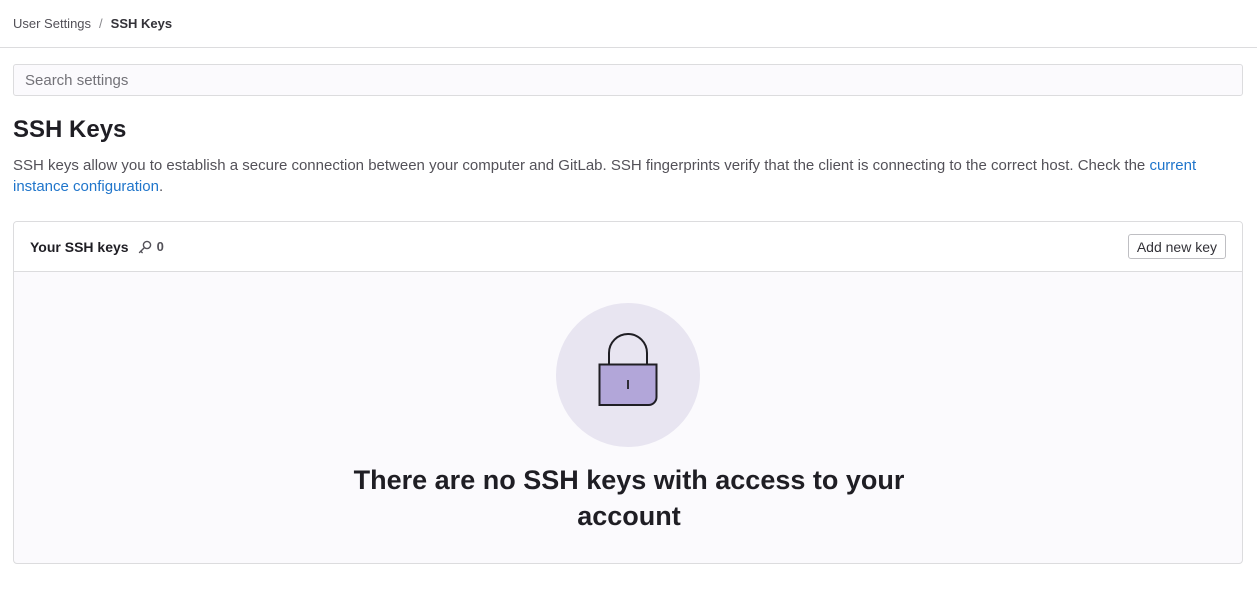 The height and width of the screenshot is (592, 1257). What do you see at coordinates (628, 24) in the screenshot?
I see `breadcrumb: User Settings / SSH Keys` at bounding box center [628, 24].